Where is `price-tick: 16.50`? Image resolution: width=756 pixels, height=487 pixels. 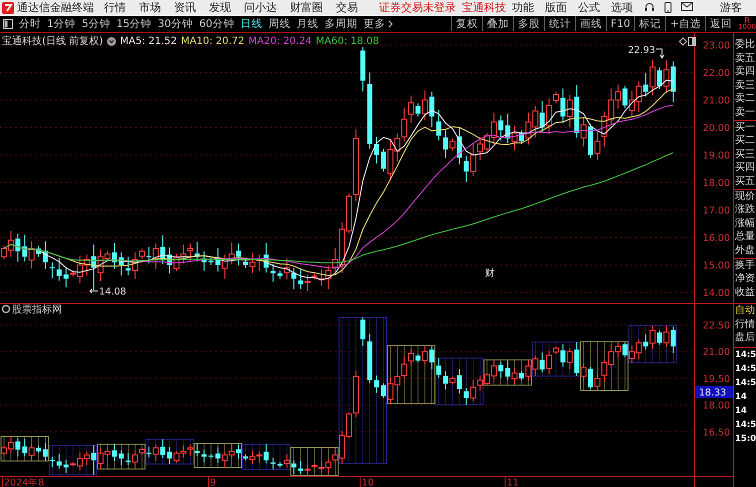 price-tick: 16.50 is located at coordinates (716, 432).